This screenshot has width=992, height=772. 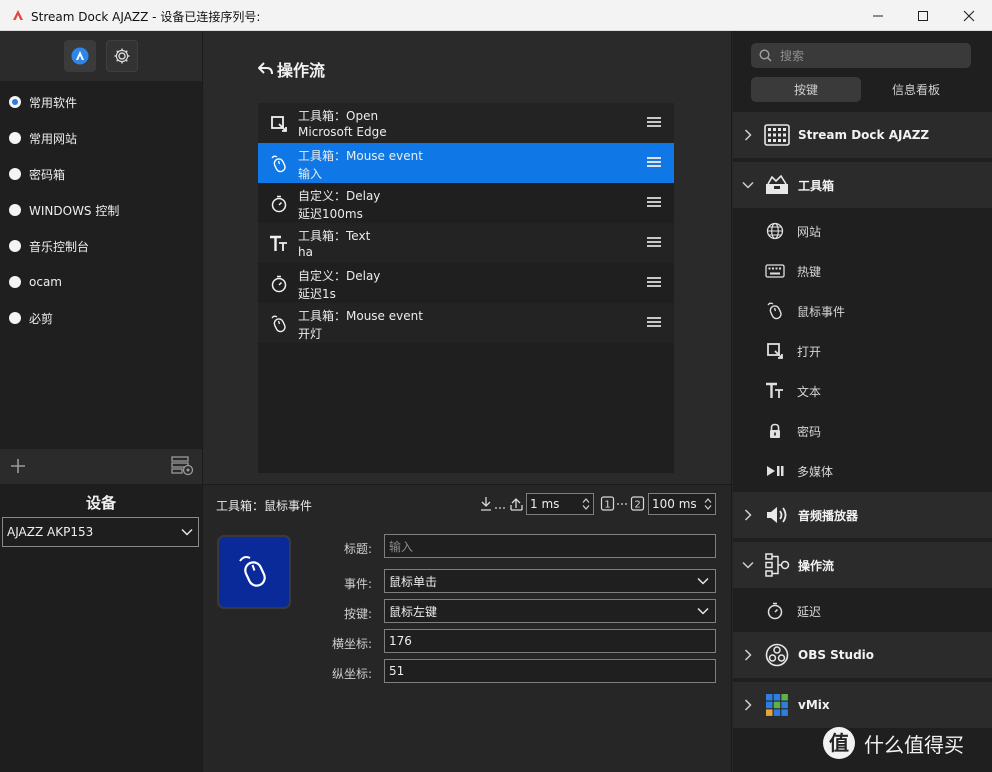 What do you see at coordinates (466, 163) in the screenshot?
I see `flow-item-mouse-event: 工具箱：Mouse event 输入` at bounding box center [466, 163].